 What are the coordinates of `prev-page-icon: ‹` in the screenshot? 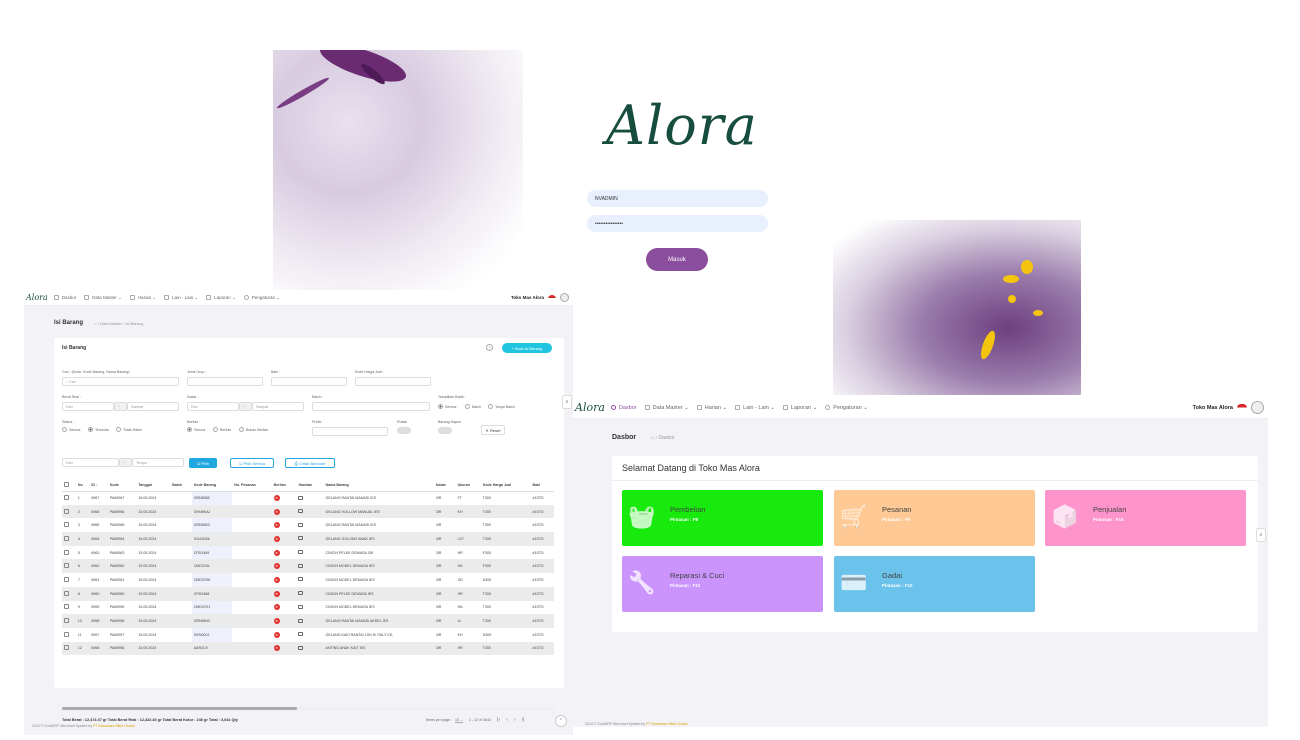 It's located at (507, 720).